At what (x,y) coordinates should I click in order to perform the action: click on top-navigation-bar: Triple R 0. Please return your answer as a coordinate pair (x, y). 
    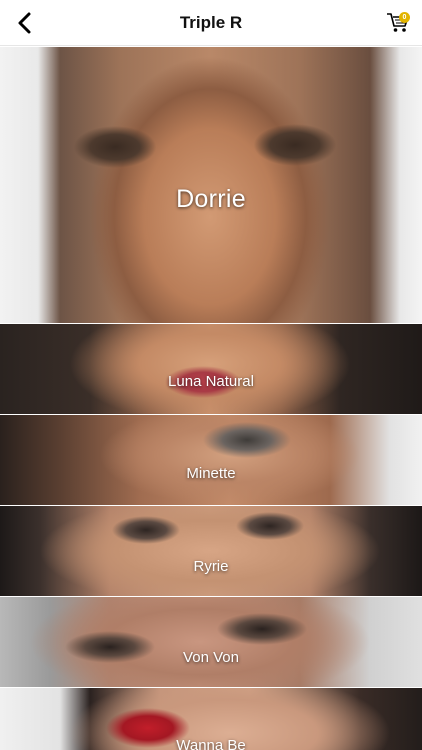
    Looking at the image, I should click on (211, 23).